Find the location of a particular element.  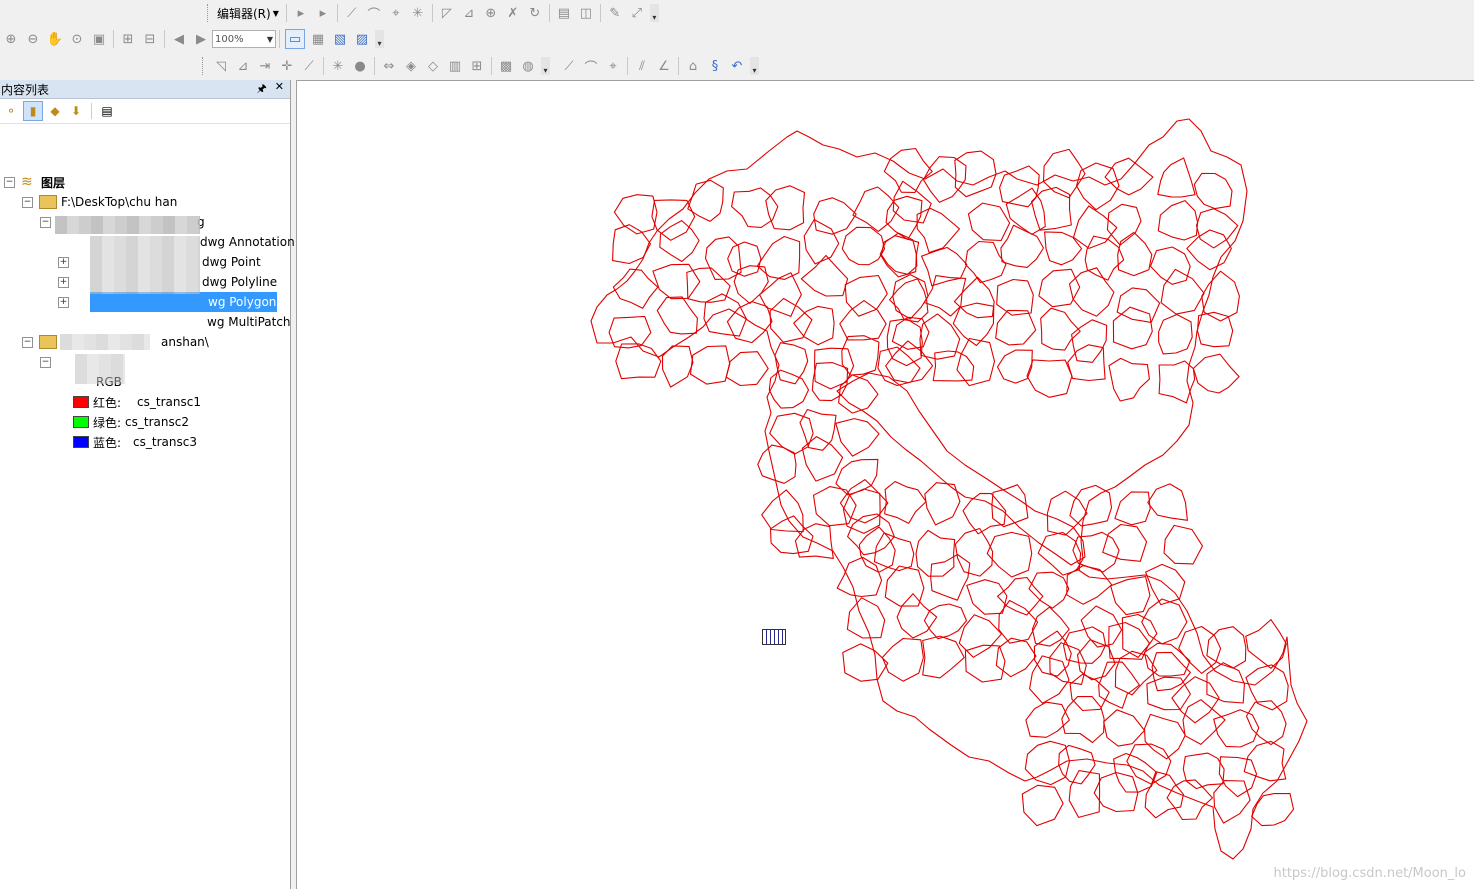

reshape-icon: ⊿ is located at coordinates (469, 13).